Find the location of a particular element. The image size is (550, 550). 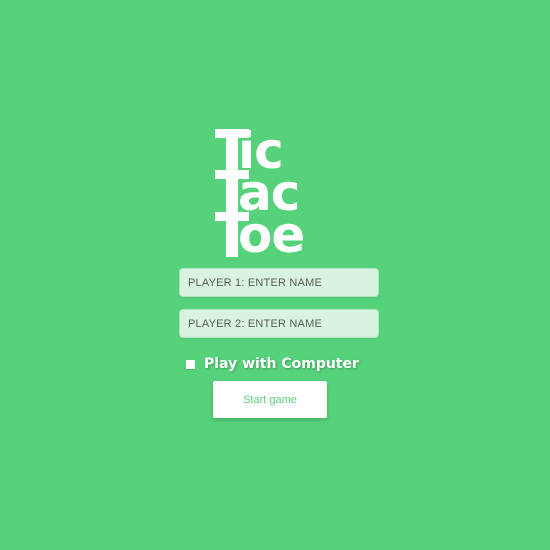

play-with-computer-option: Play with Computer is located at coordinates (271, 364).